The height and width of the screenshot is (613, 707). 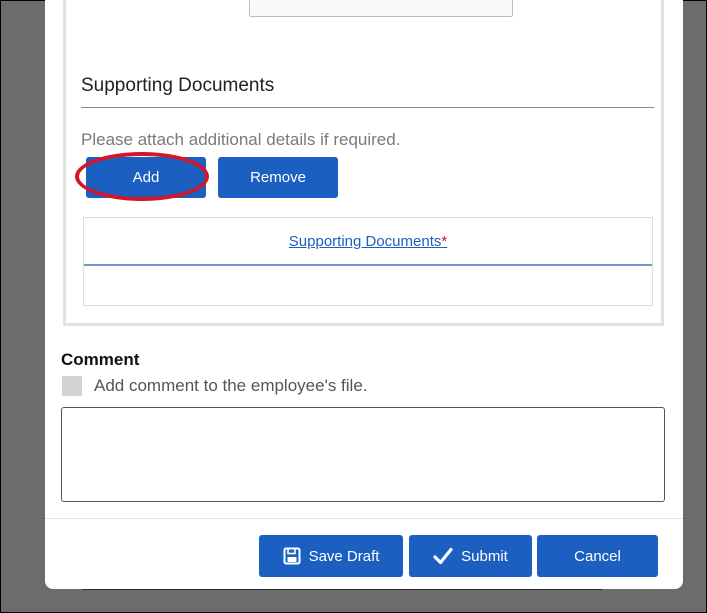 I want to click on submit-button: Submit, so click(x=470, y=556).